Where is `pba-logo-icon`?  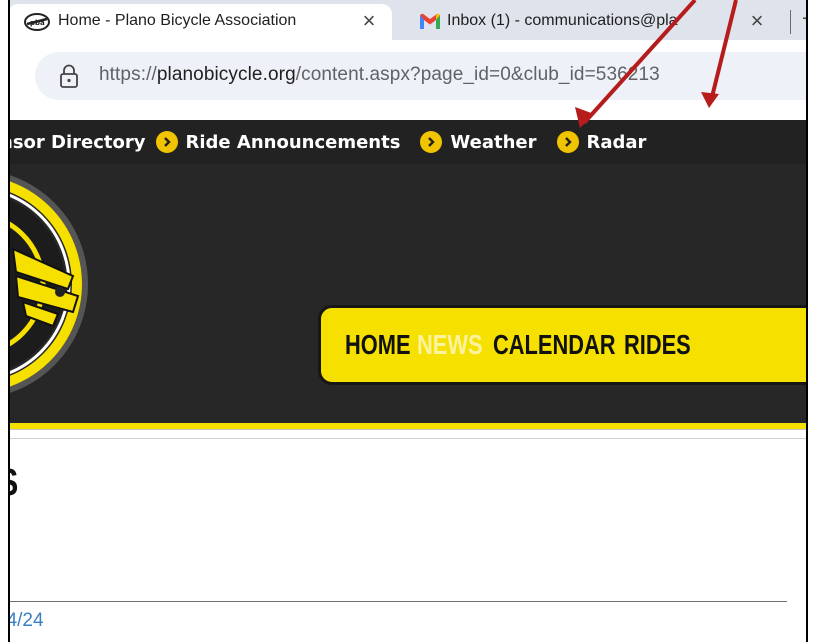
pba-logo-icon is located at coordinates (58, 296).